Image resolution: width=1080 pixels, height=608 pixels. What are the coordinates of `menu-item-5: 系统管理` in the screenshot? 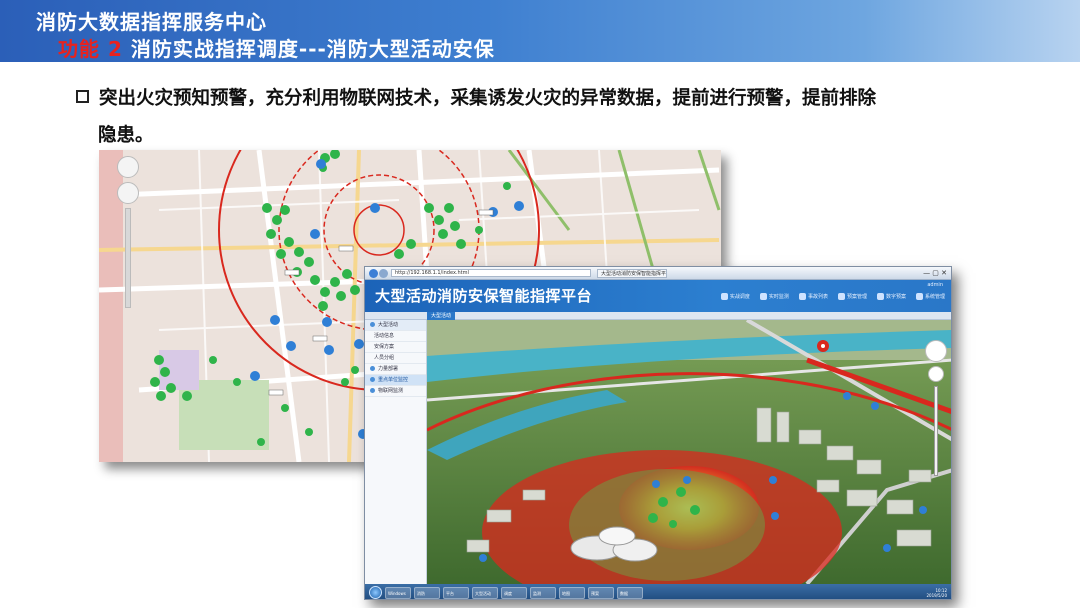 It's located at (930, 296).